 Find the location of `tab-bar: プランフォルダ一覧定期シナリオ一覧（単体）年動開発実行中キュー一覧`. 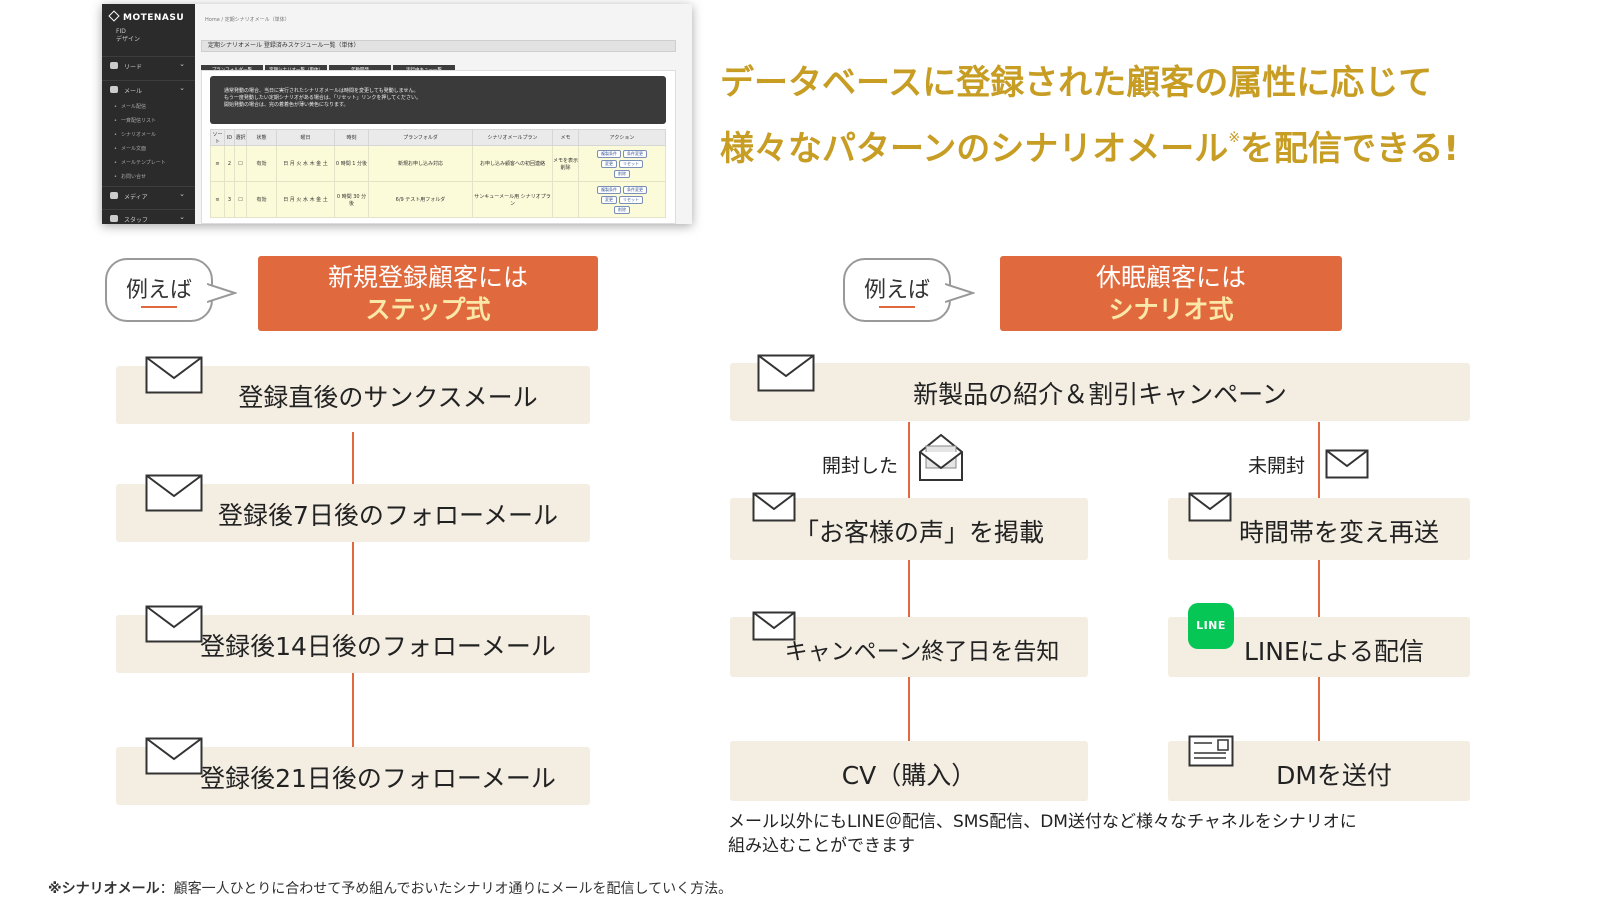

tab-bar: プランフォルダ一覧定期シナリオ一覧（単体）年動開発実行中キュー一覧 is located at coordinates (329, 66).